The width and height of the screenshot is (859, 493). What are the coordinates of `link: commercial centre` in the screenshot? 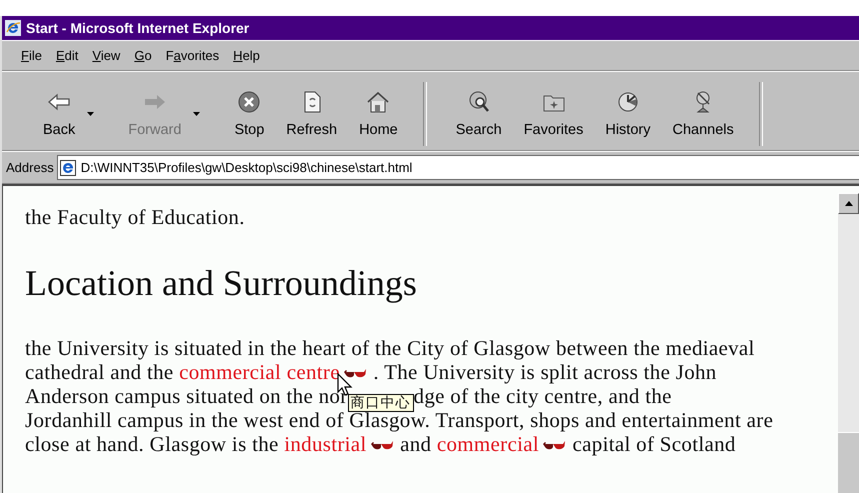 It's located at (259, 372).